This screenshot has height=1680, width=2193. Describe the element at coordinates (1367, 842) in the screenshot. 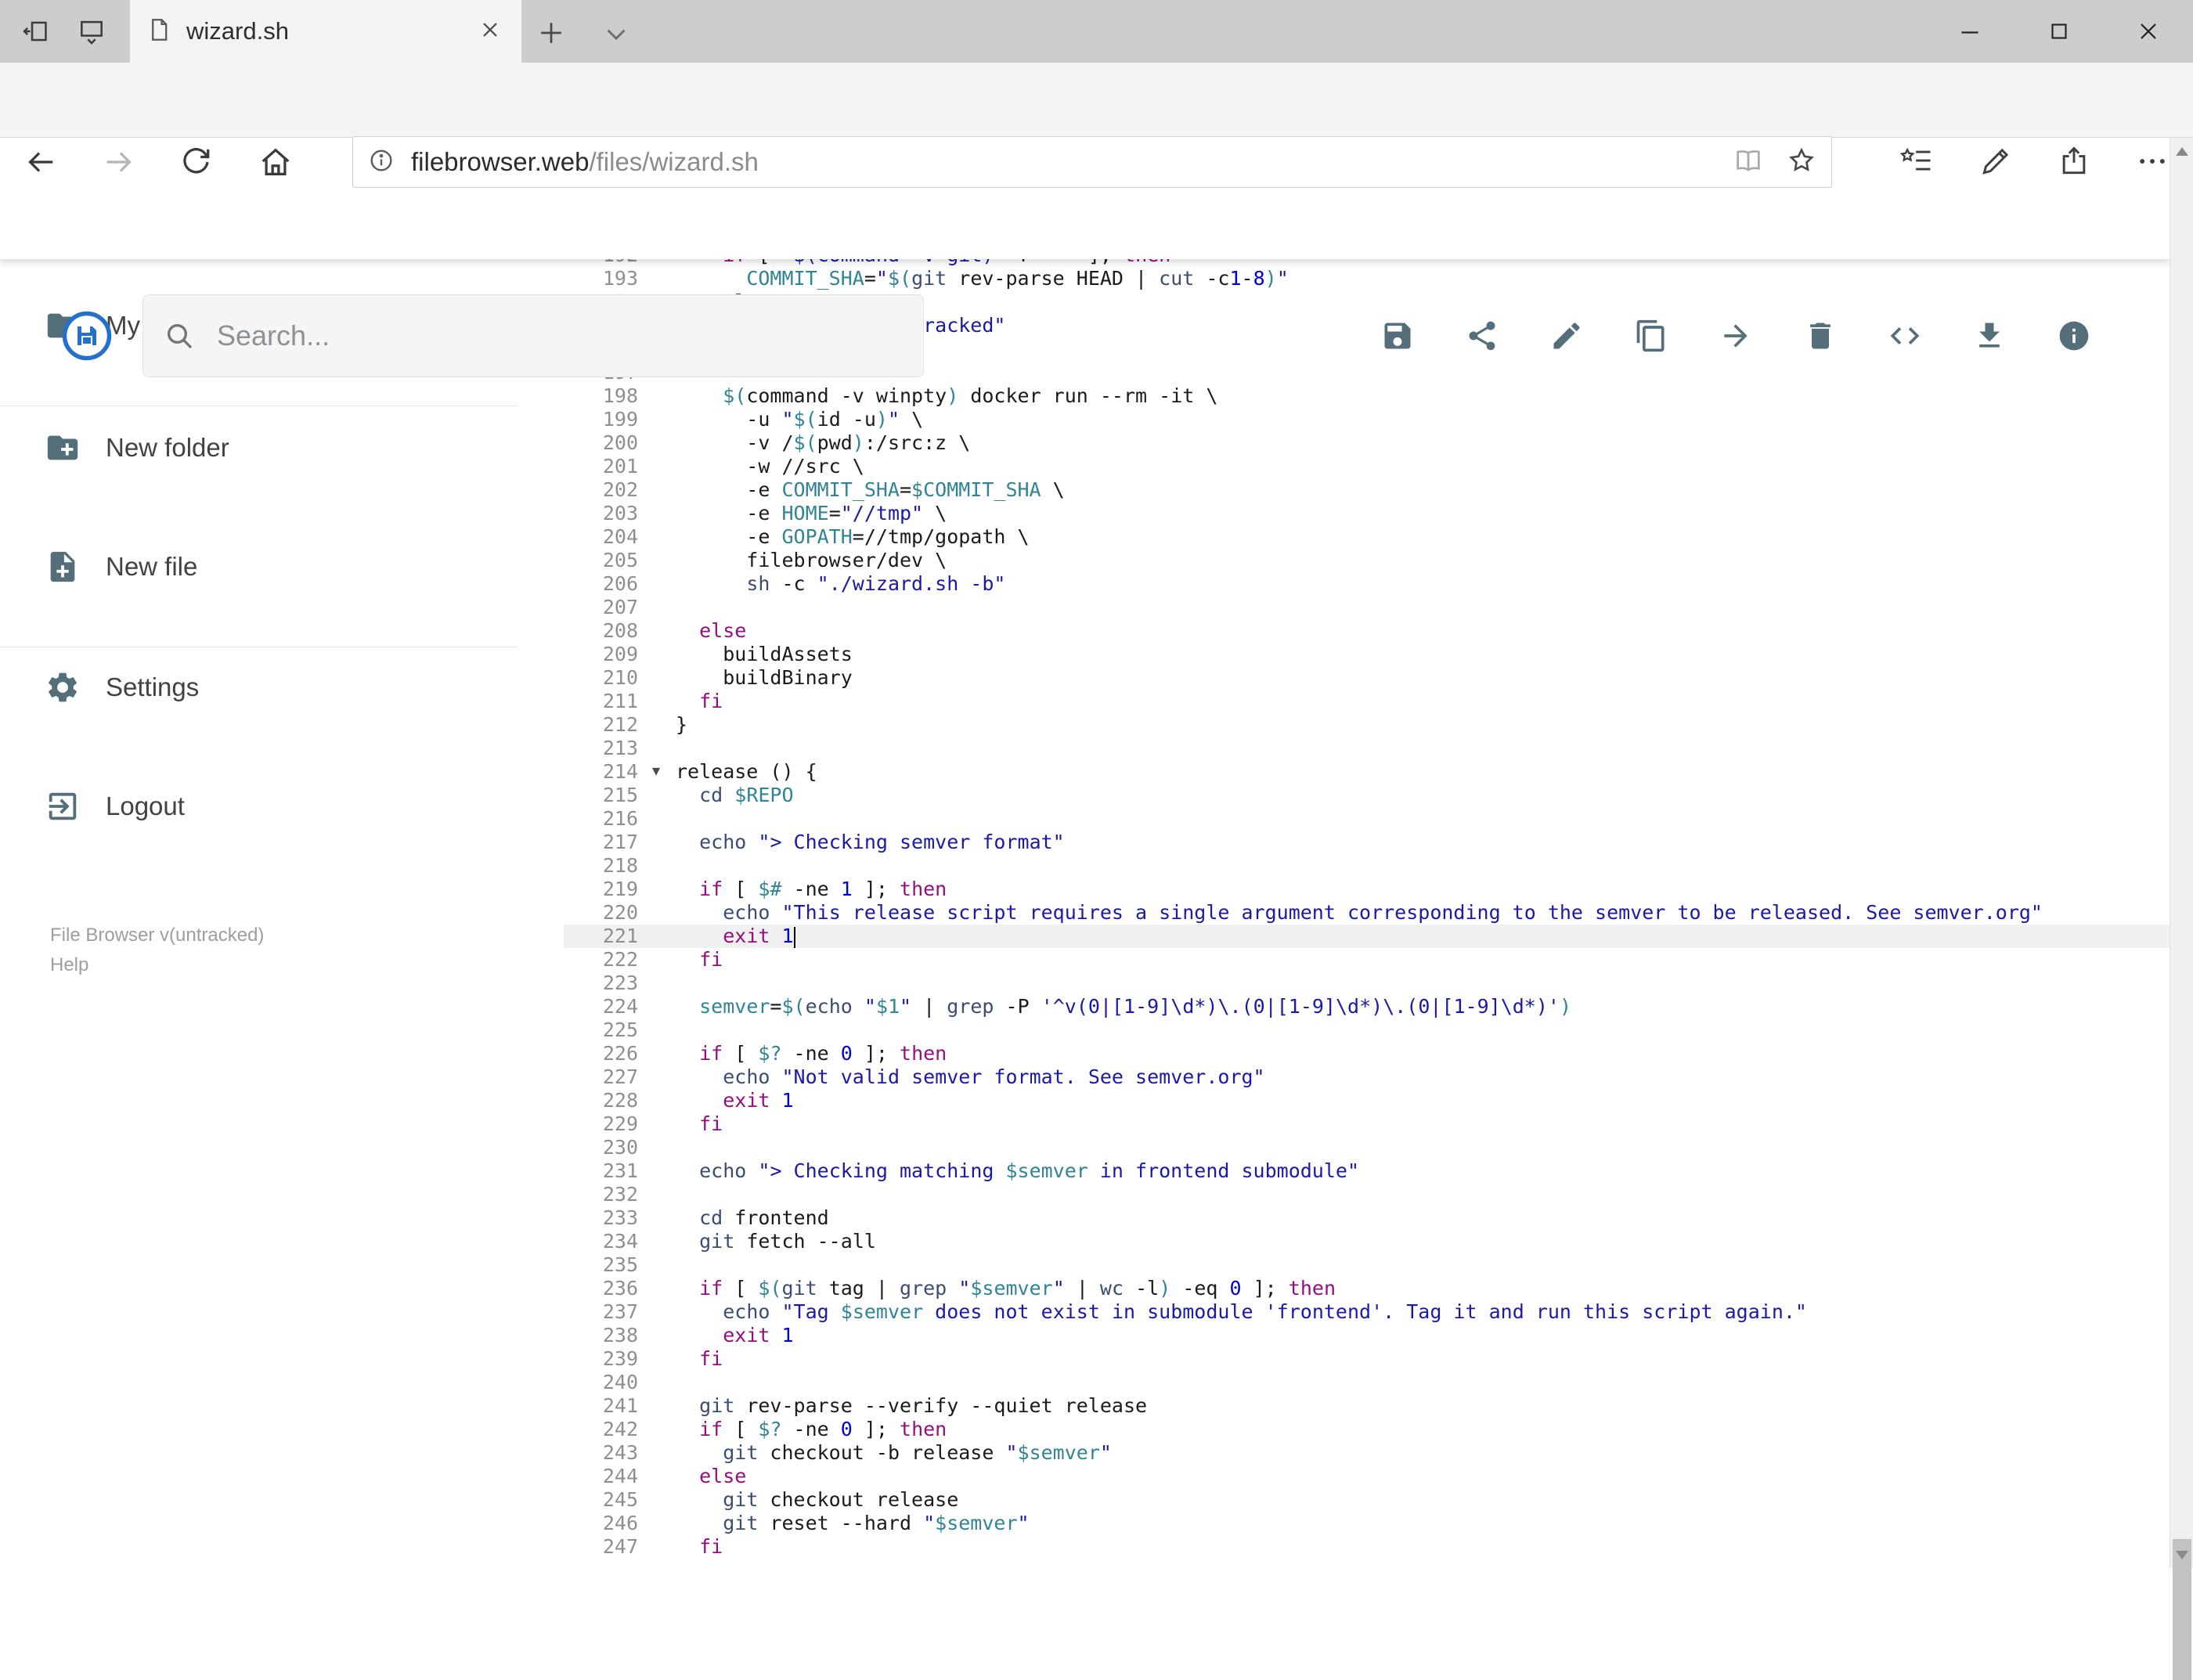

I see `code-line: 217 echo "> Checking semver format"` at that location.